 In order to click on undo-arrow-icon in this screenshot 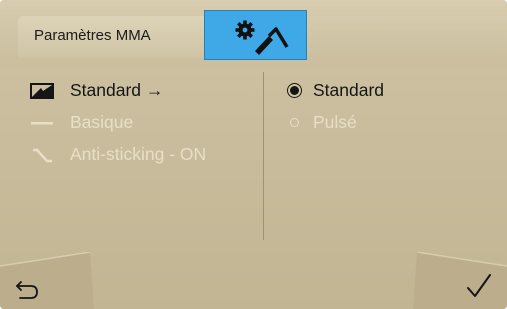, I will do `click(27, 290)`.